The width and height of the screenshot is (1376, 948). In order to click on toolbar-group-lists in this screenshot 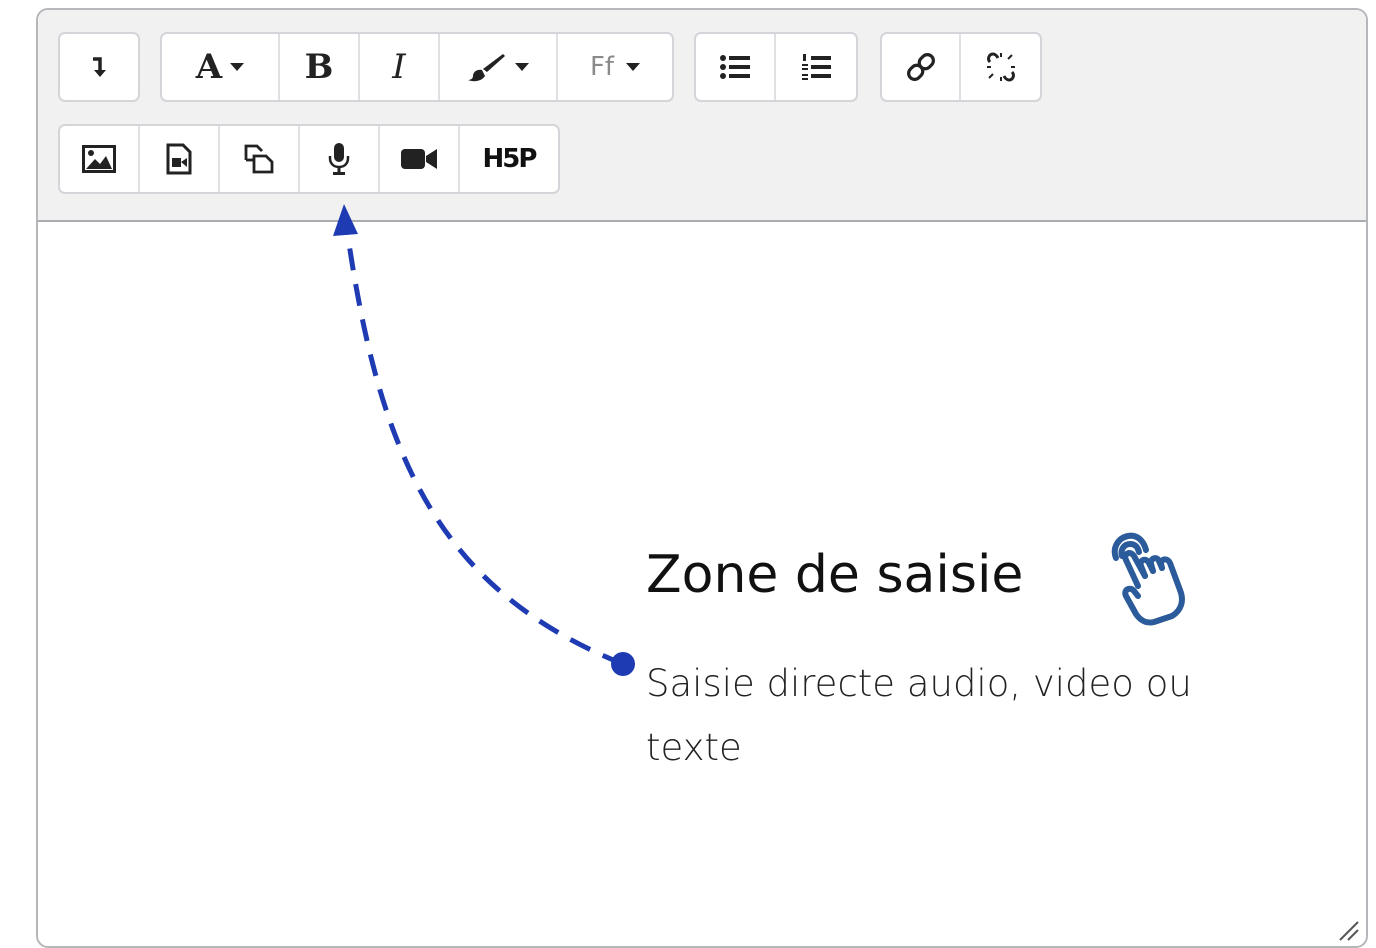, I will do `click(776, 67)`.